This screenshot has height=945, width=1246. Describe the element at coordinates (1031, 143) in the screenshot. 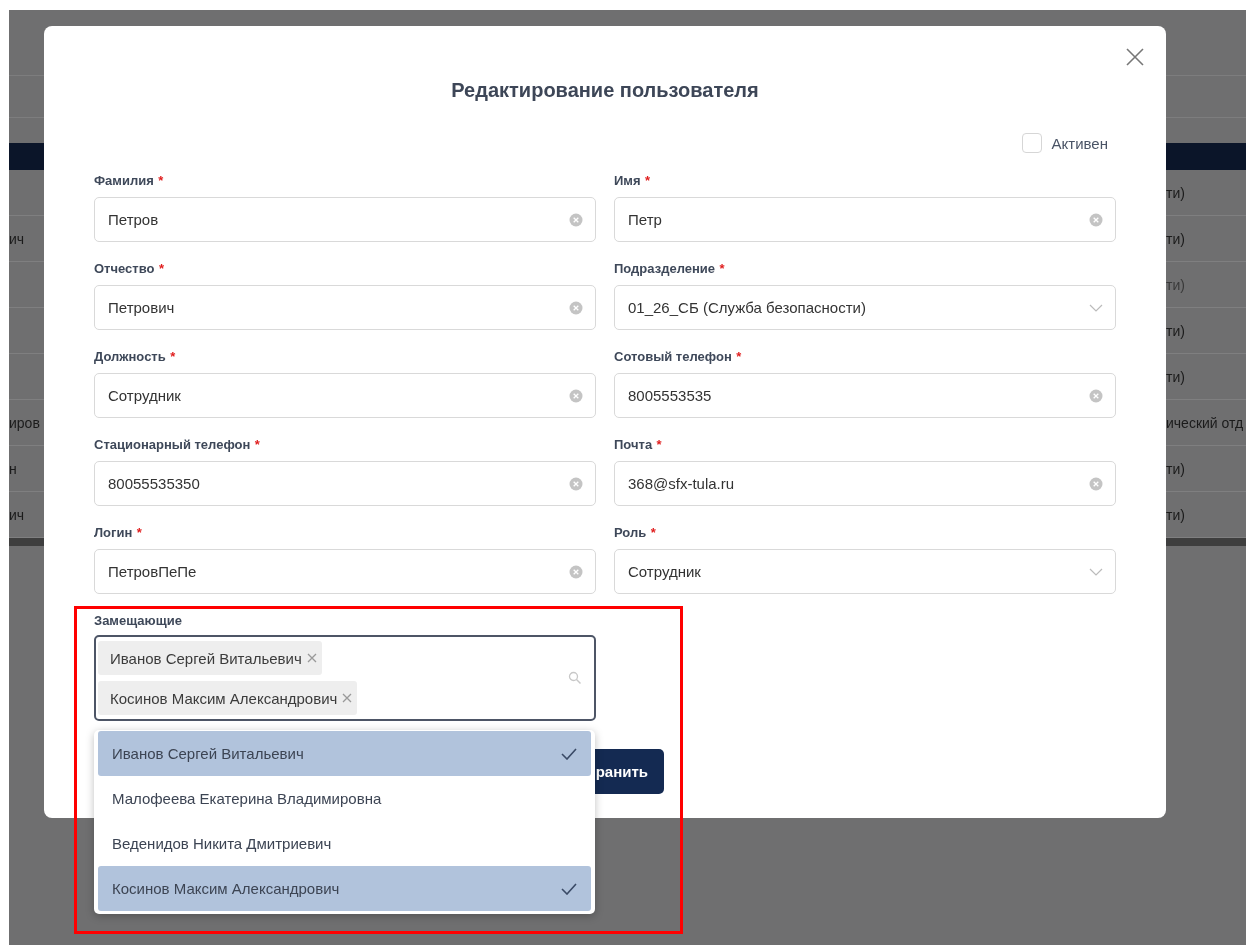

I see `checkbox` at that location.